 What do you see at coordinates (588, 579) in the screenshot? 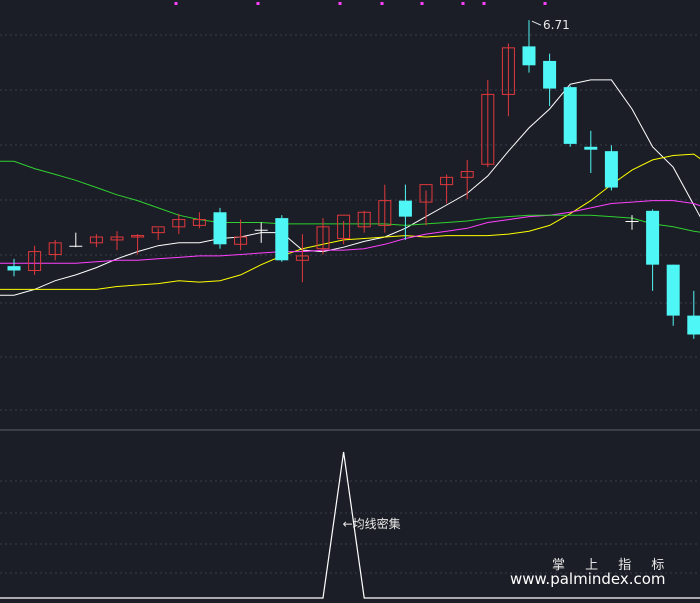
I see `watermark-url: www.palmindex.com` at bounding box center [588, 579].